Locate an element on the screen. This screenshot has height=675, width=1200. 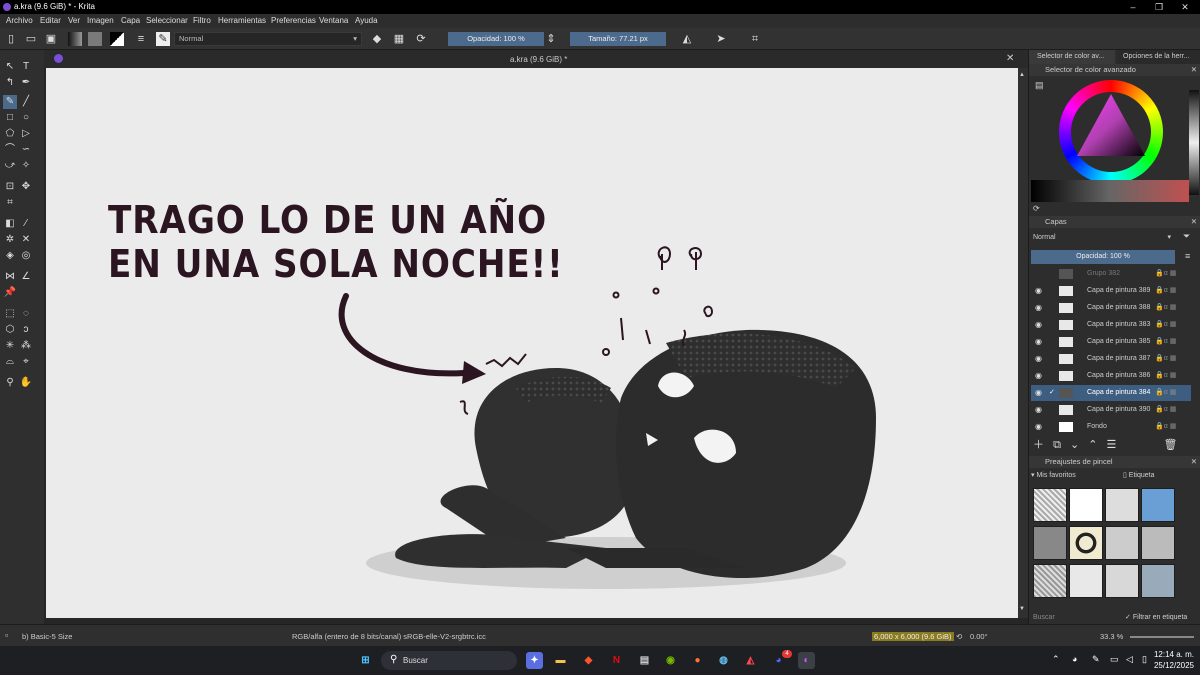
open-document-icon: ▭ is located at coordinates (31, 39).